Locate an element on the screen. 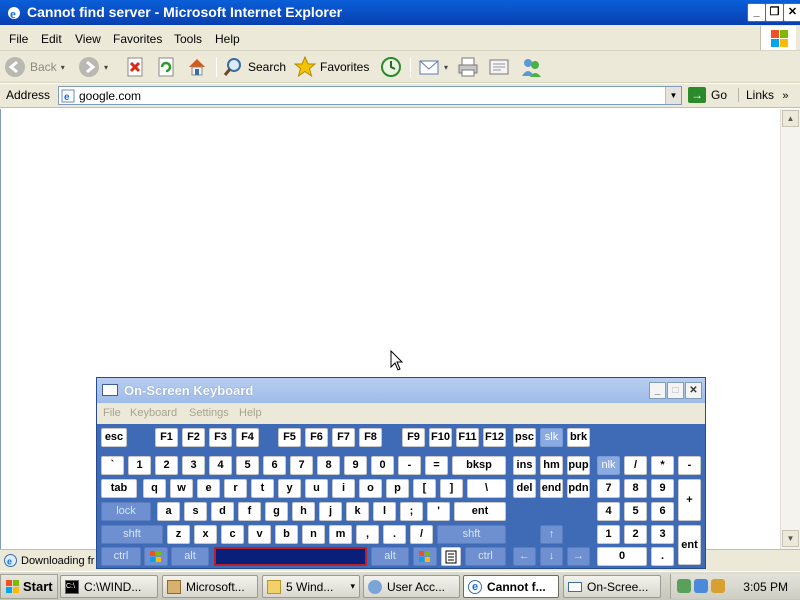  osk-title-bar: On-Screen Keyboard _ □ ✕ is located at coordinates (401, 390).